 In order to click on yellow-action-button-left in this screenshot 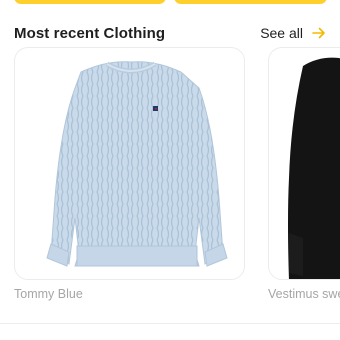, I will do `click(90, 2)`.